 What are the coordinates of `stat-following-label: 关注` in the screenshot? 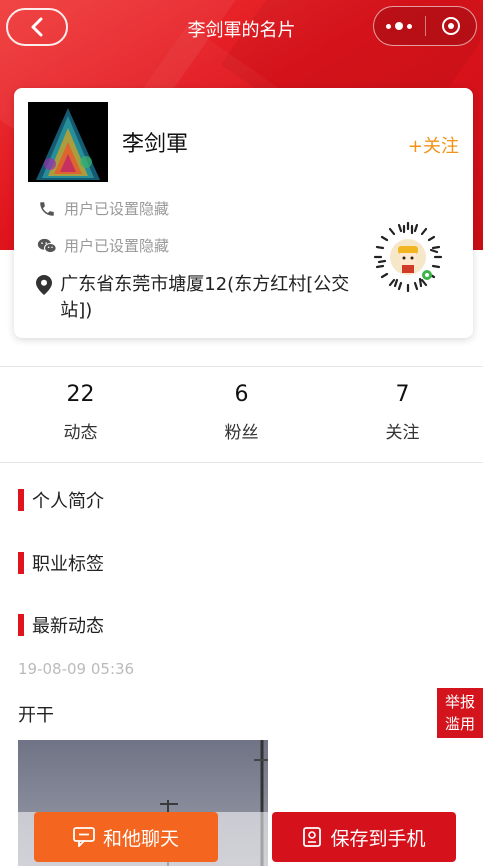 It's located at (402, 433).